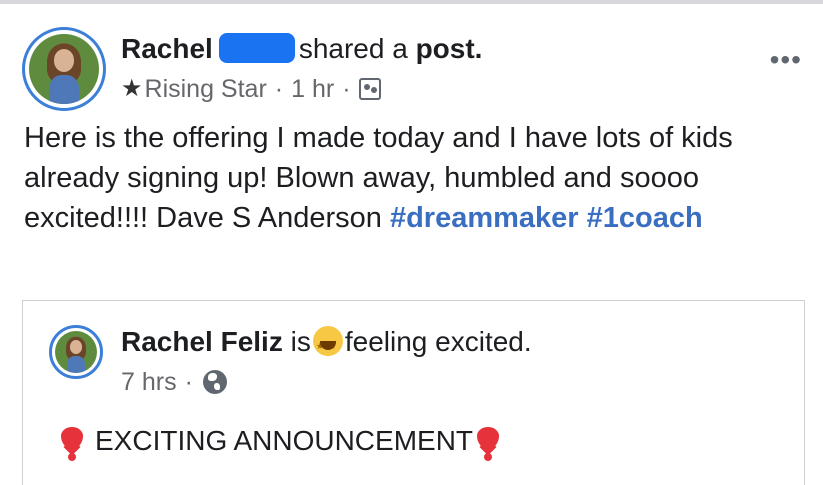 The width and height of the screenshot is (823, 485). I want to click on hashtag-1coach: #1coach, so click(645, 218).